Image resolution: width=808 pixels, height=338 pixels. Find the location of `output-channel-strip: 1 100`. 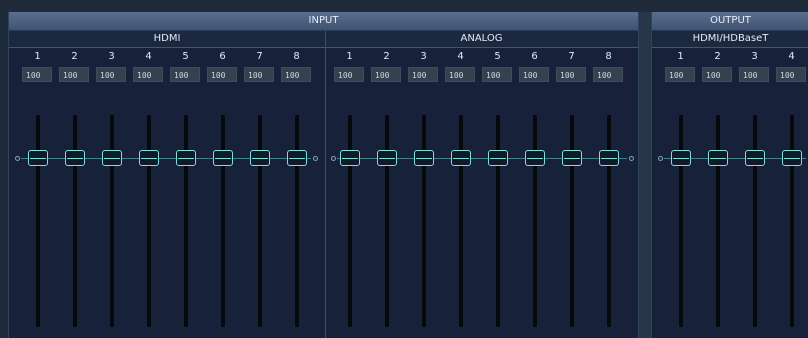

output-channel-strip: 1 100 is located at coordinates (680, 192).